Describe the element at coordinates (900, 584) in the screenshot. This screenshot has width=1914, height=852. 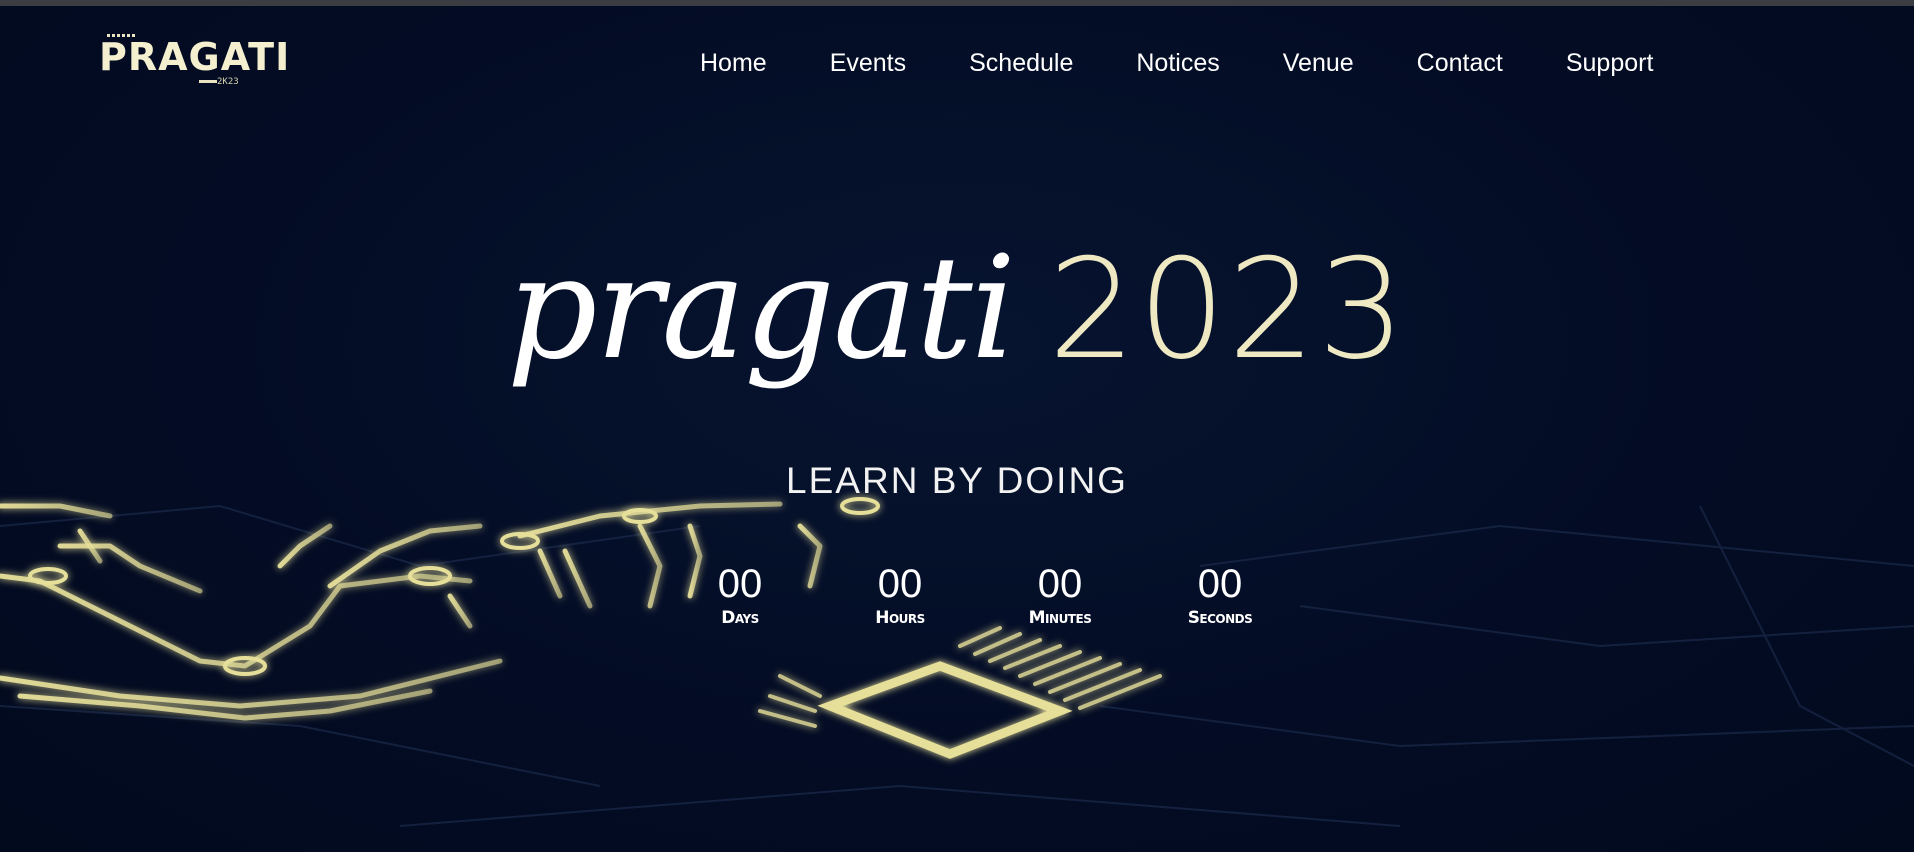
I see `countdown-hours-value: 00` at that location.